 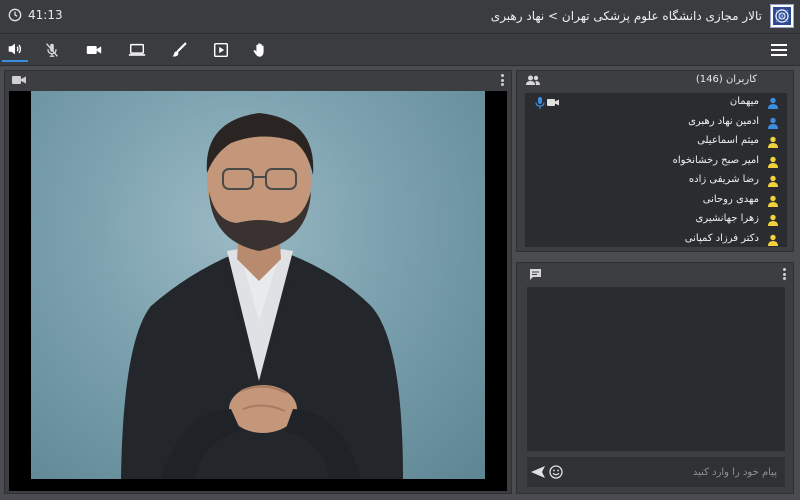 I want to click on user-name: دکتر فرزاد کمپانی, so click(x=721, y=238).